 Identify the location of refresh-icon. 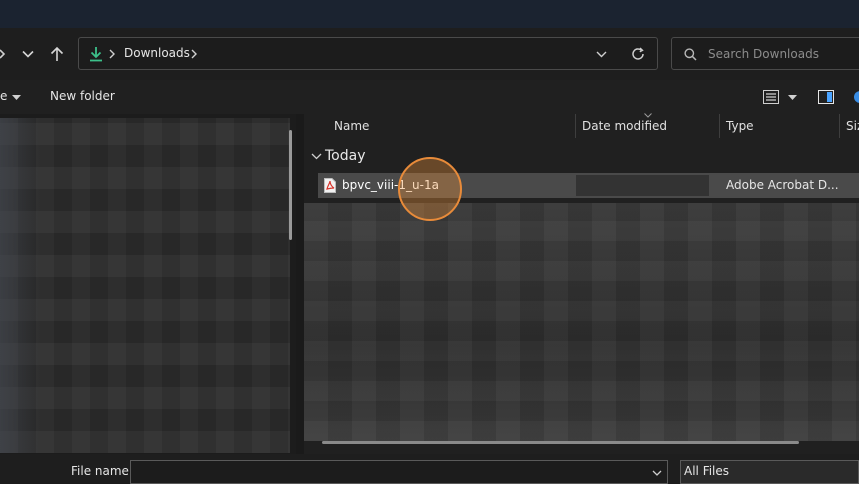
(638, 54).